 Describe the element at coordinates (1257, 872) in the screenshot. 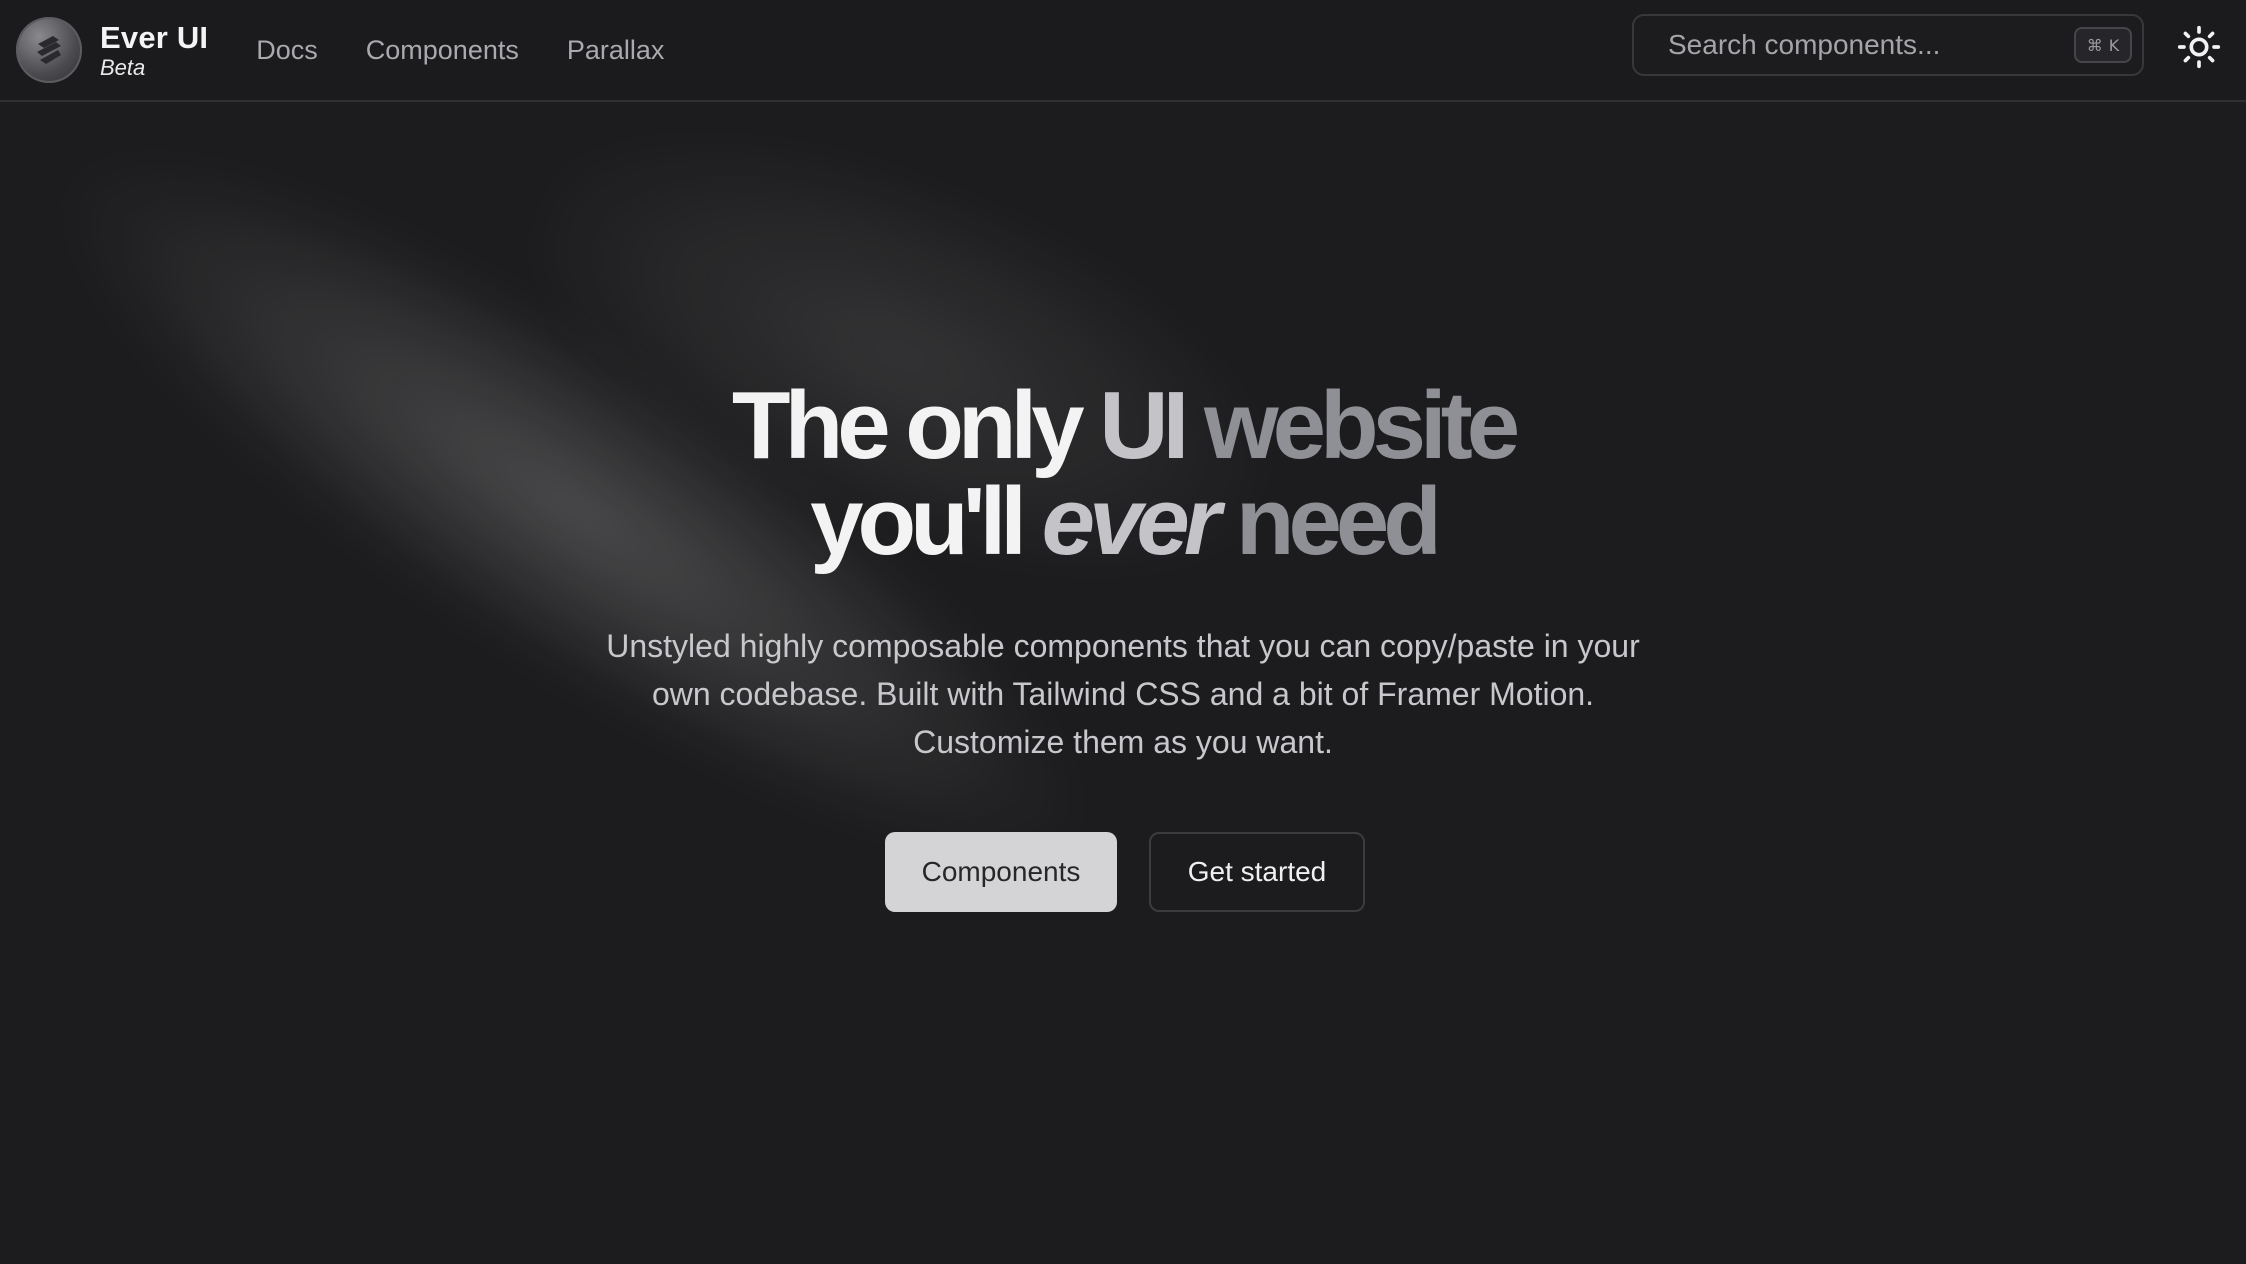

I see `get-started-button: Get started` at that location.